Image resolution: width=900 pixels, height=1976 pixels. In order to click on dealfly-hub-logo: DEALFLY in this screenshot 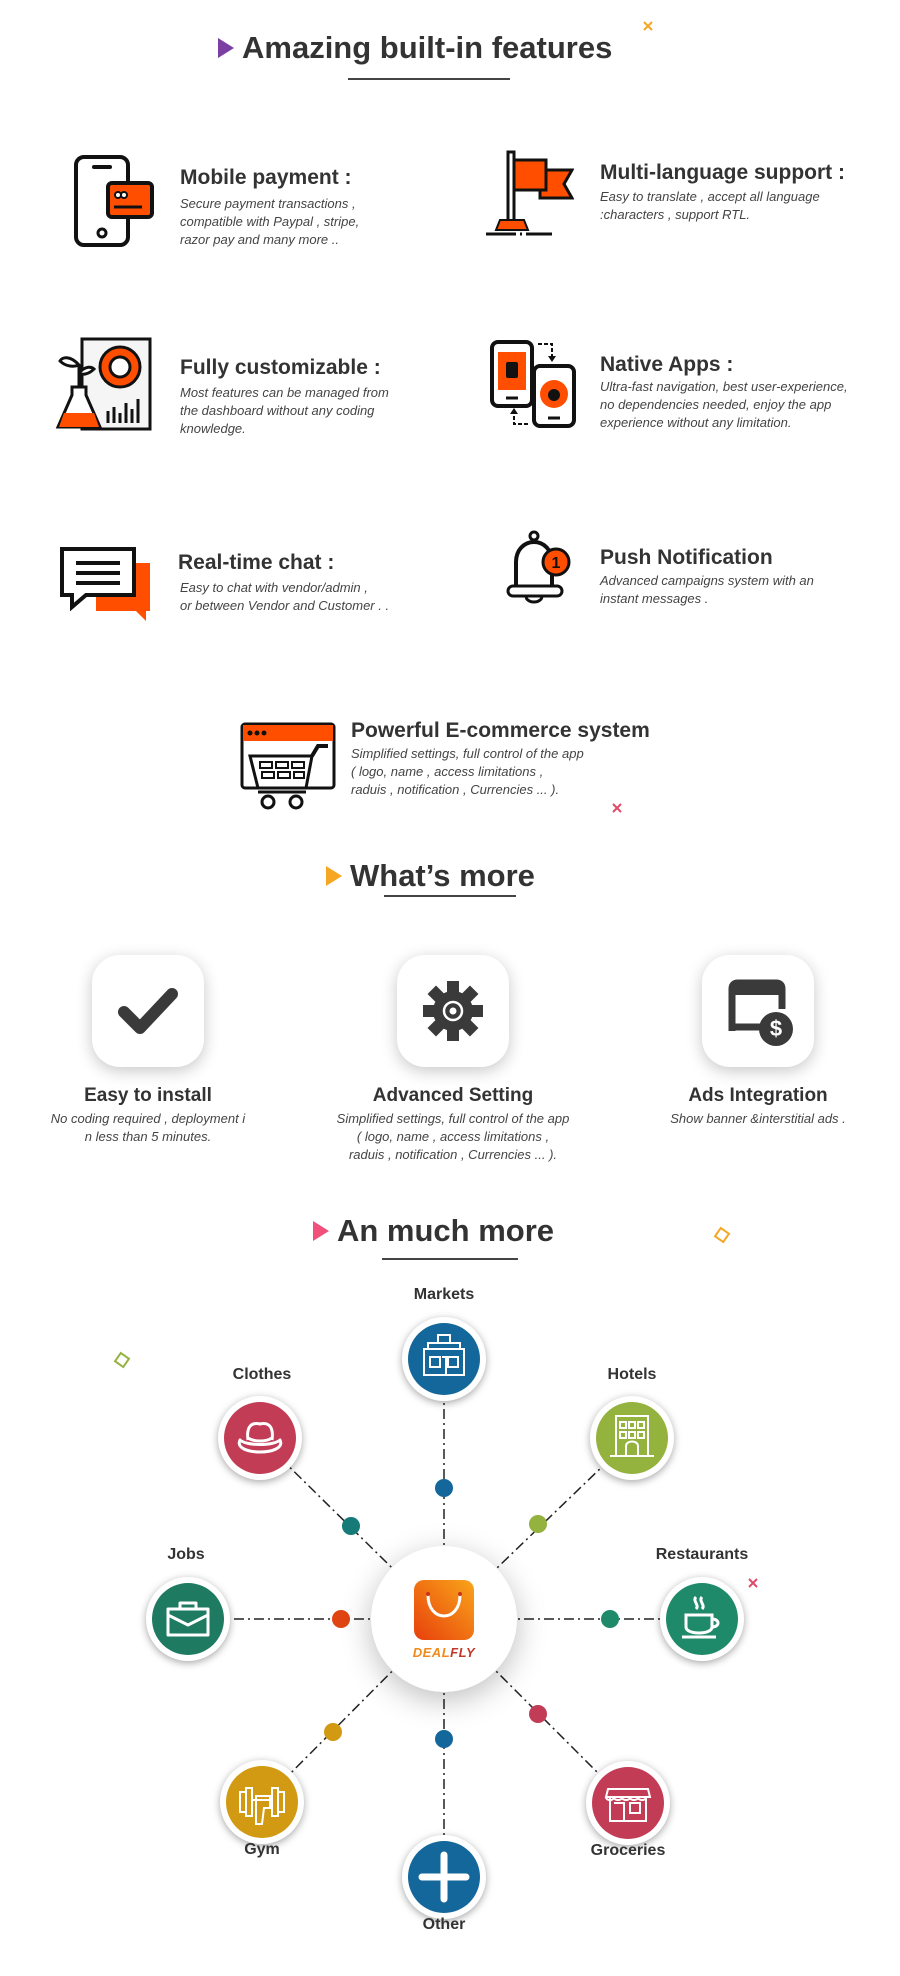, I will do `click(444, 1619)`.